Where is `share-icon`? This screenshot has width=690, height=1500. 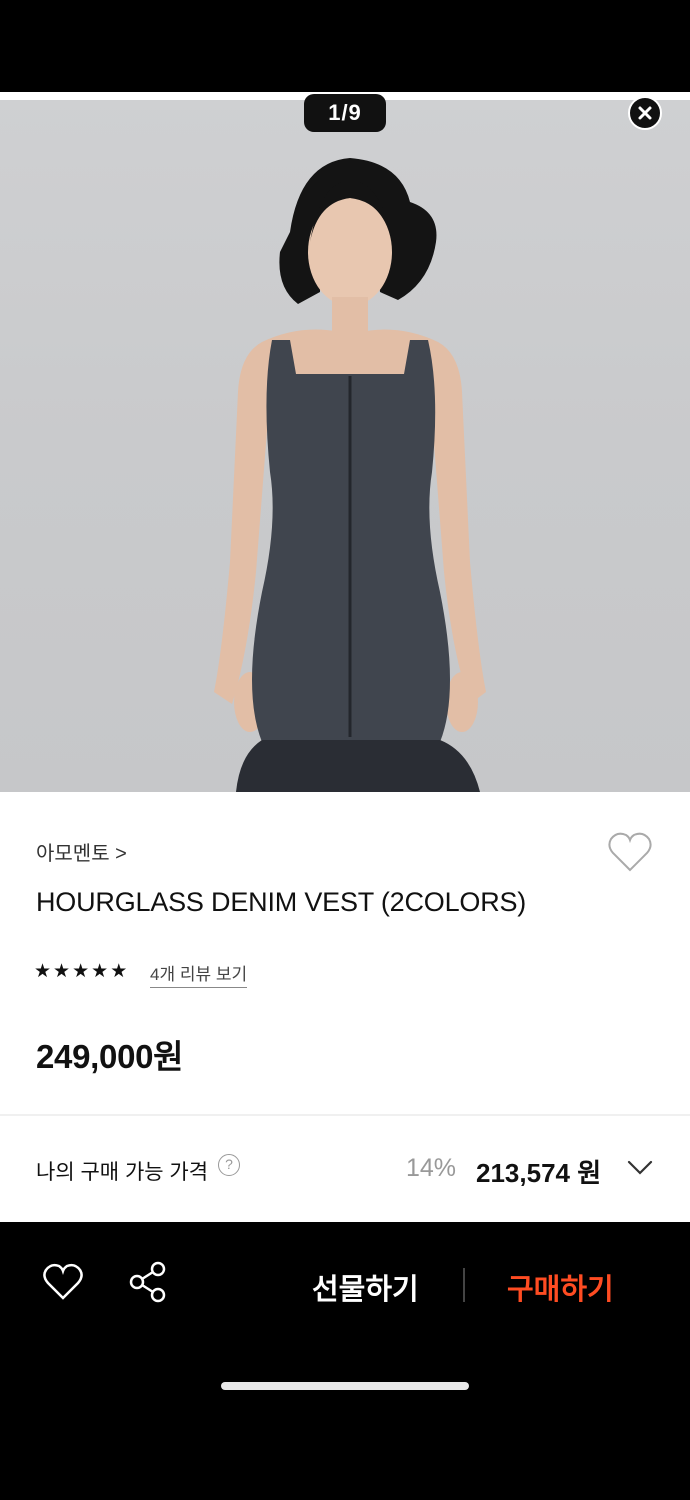 share-icon is located at coordinates (147, 1282).